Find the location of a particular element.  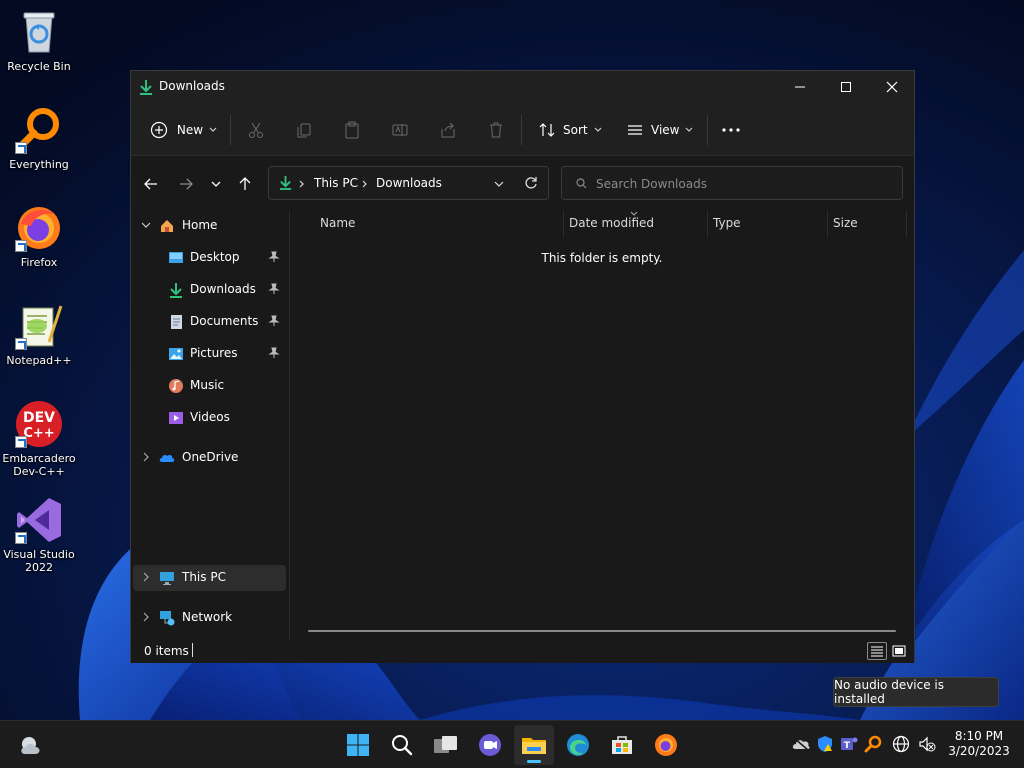

desktop-icon-visual-studio: Visual Studio 2022 is located at coordinates (39, 535).